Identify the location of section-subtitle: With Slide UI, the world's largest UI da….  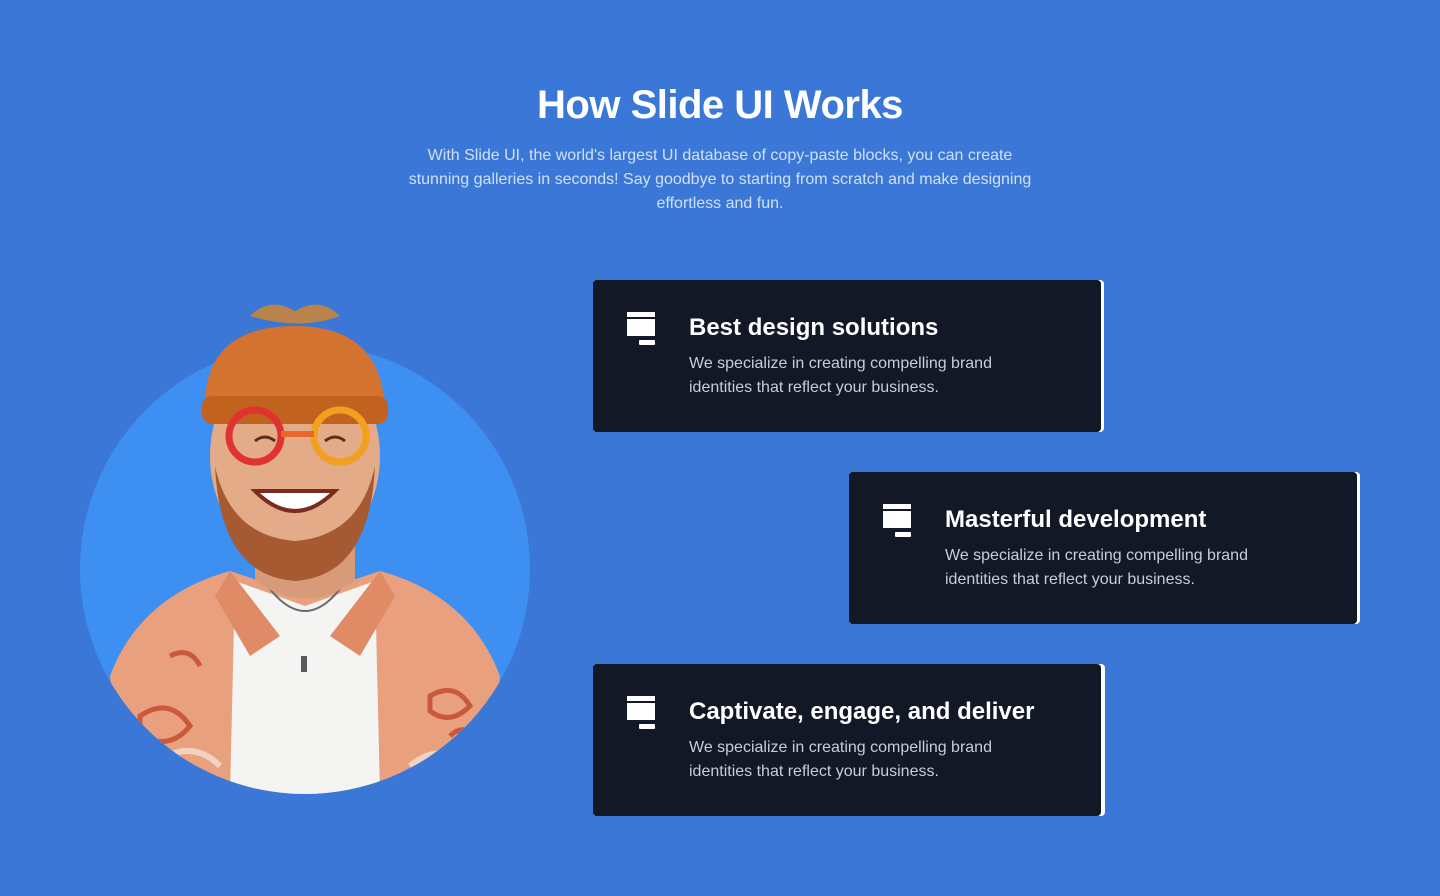
(720, 179).